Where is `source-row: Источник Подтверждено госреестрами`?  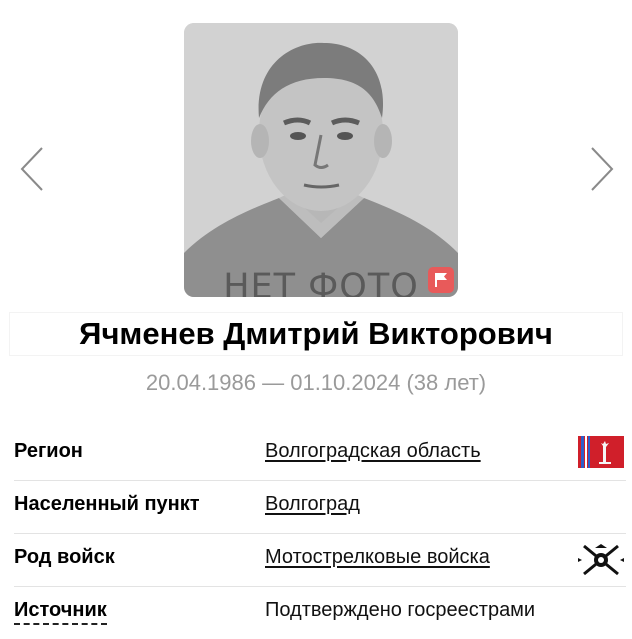
source-row: Источник Подтверждено госреестрами is located at coordinates (320, 613).